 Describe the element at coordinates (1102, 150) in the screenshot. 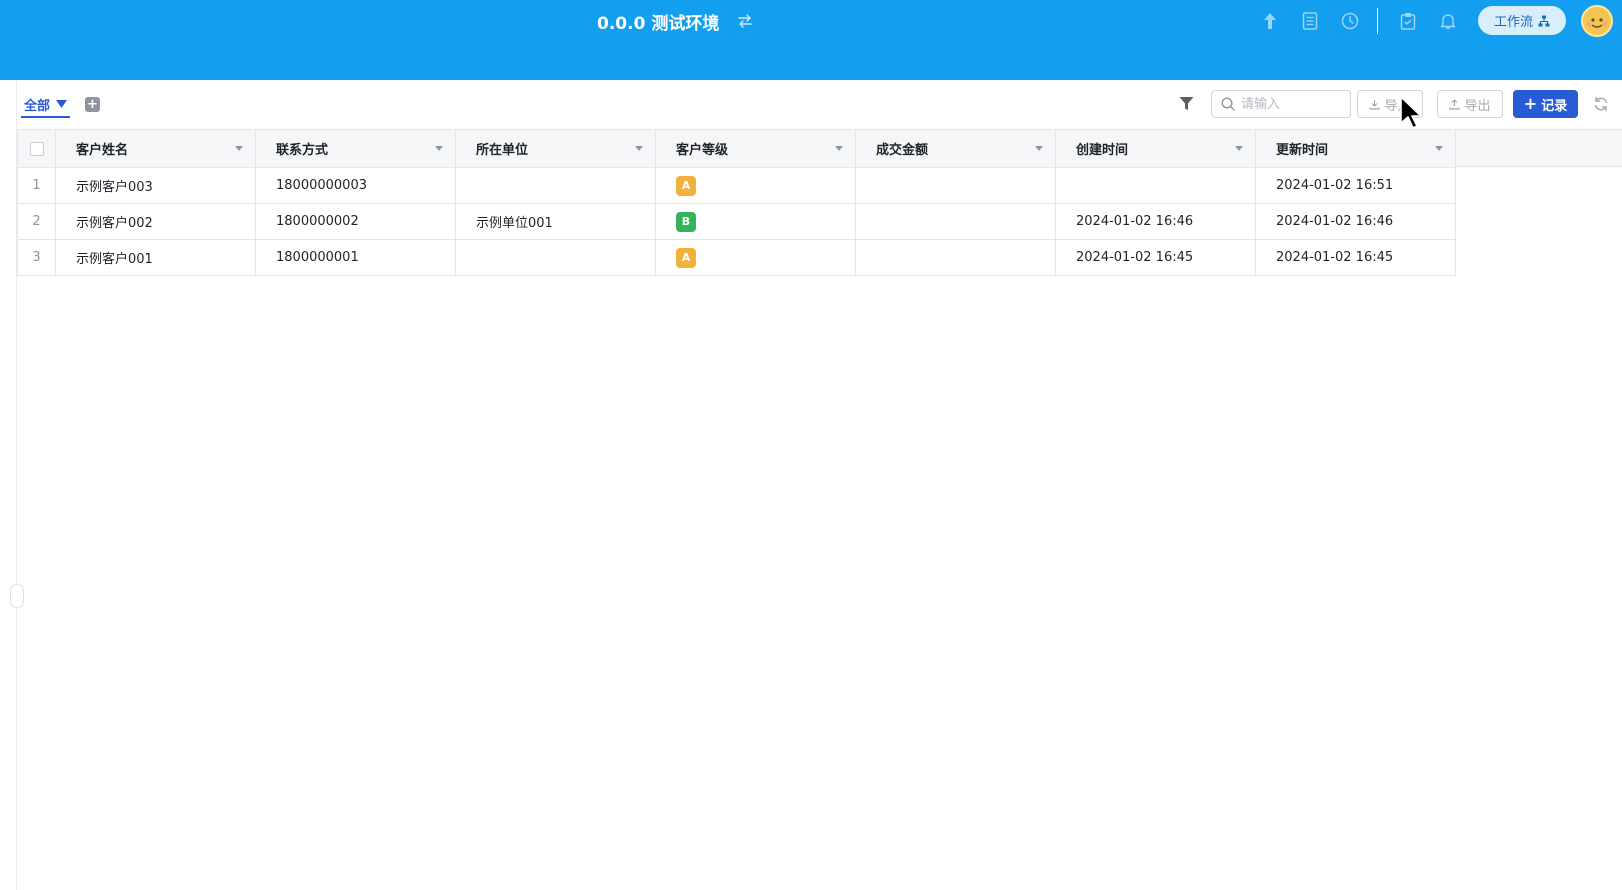

I see `column-header-label: 创建时间` at that location.